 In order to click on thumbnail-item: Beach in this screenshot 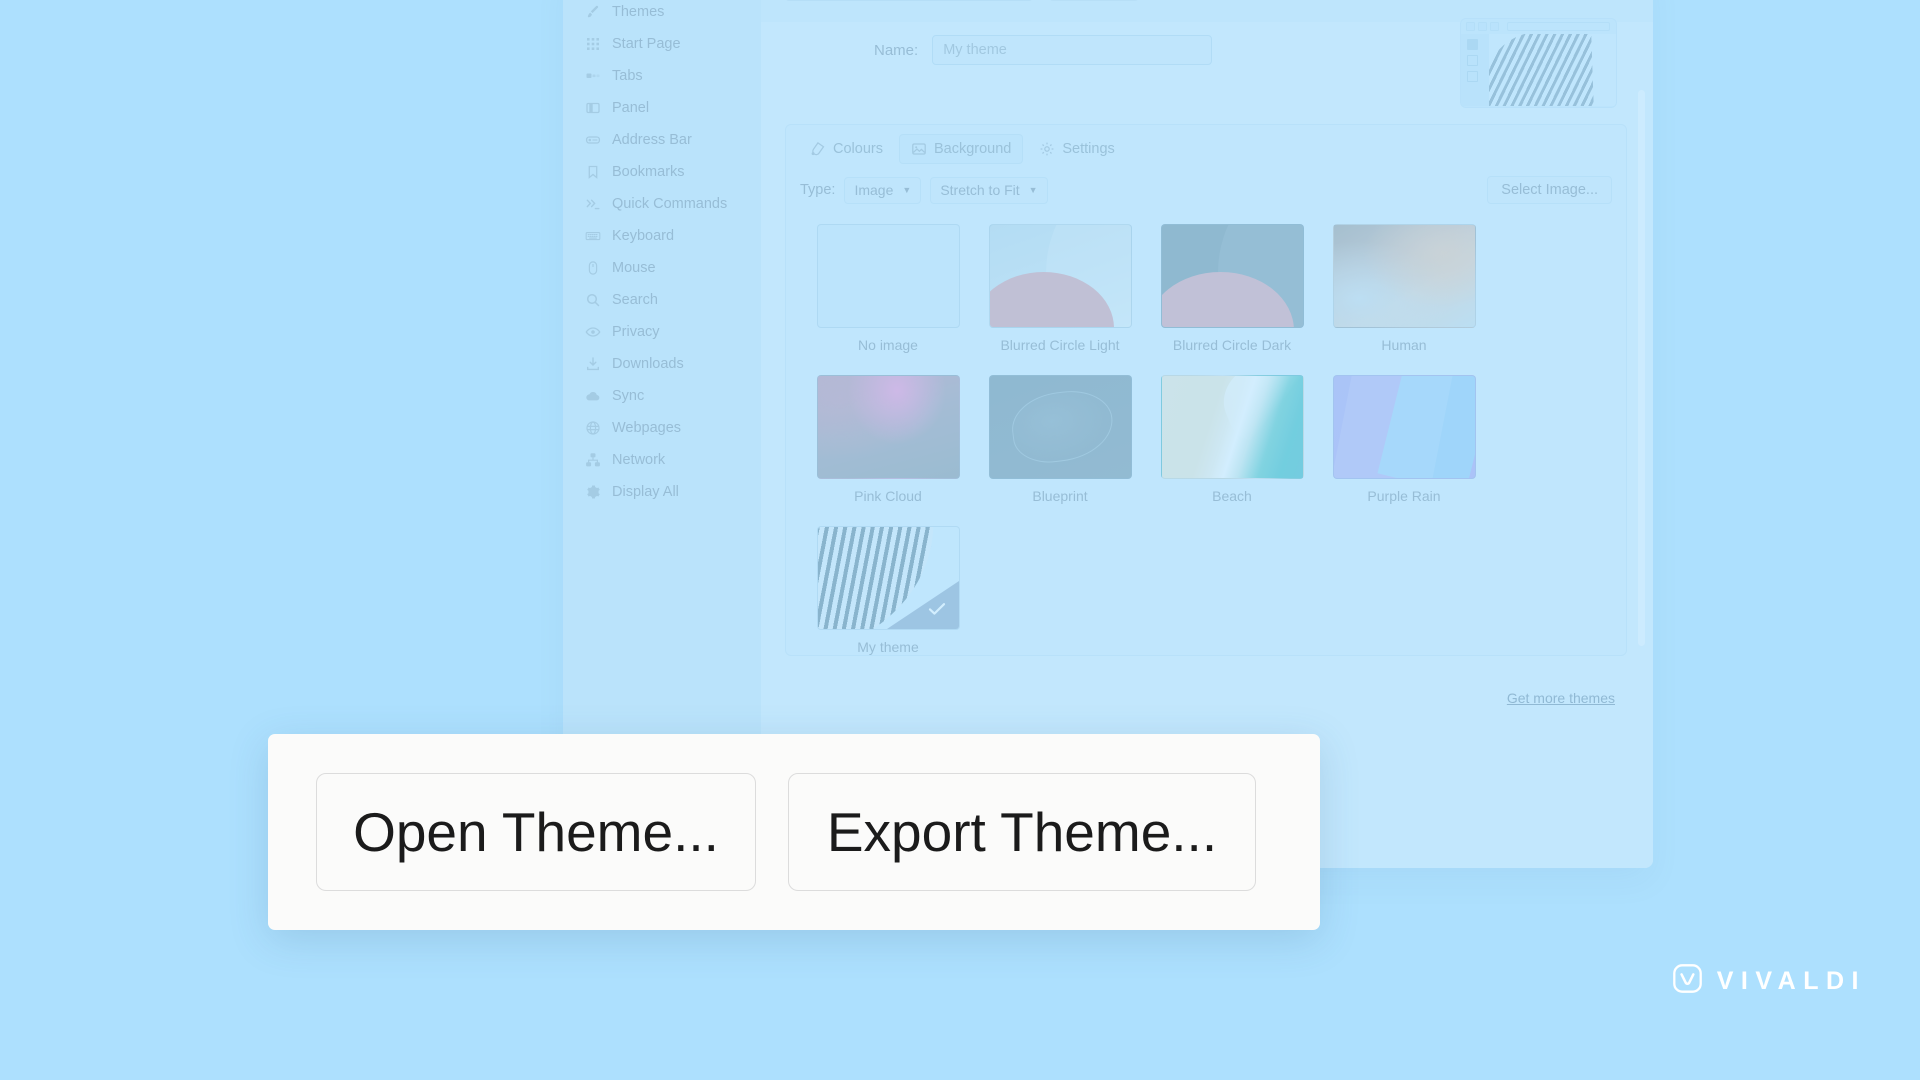, I will do `click(1232, 439)`.